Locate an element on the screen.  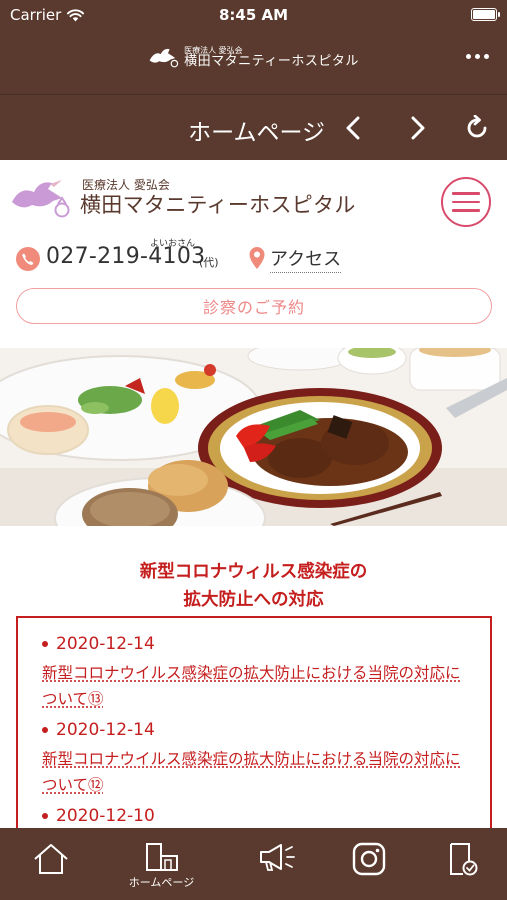
header-logo-big: 横田マタニティーホスピタル is located at coordinates (271, 62).